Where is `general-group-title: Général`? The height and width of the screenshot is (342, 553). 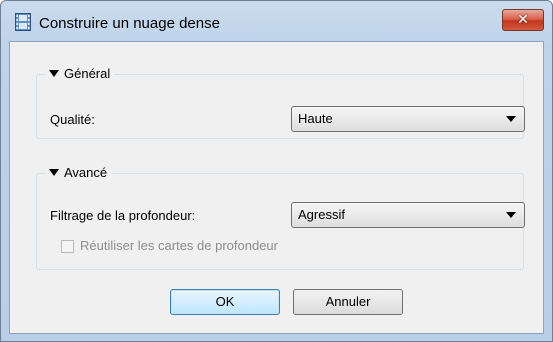
general-group-title: Général is located at coordinates (87, 73).